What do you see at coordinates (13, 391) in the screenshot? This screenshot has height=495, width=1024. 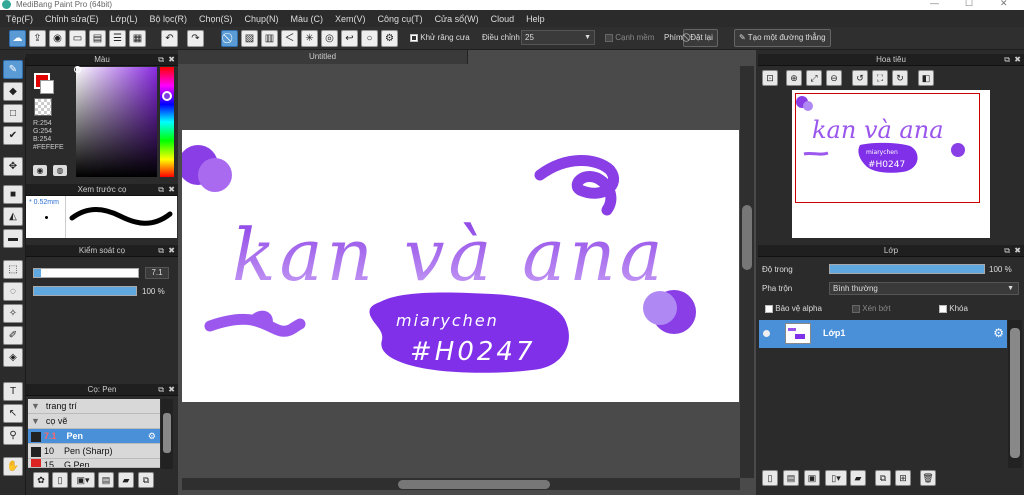 I see `text-tool-icon: T` at bounding box center [13, 391].